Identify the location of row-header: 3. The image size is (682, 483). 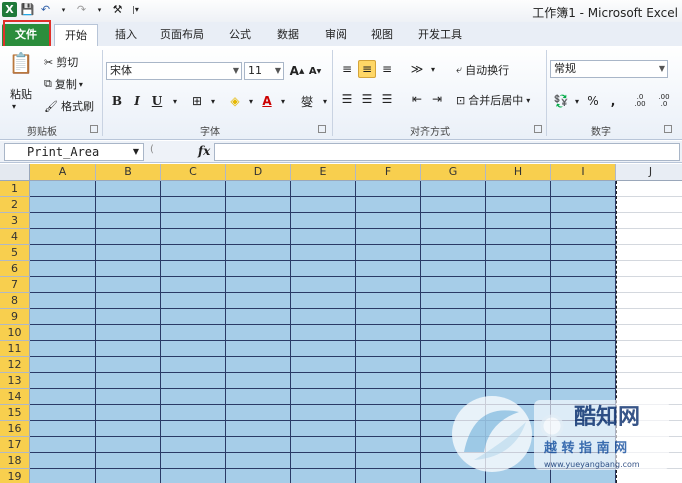
(15, 221).